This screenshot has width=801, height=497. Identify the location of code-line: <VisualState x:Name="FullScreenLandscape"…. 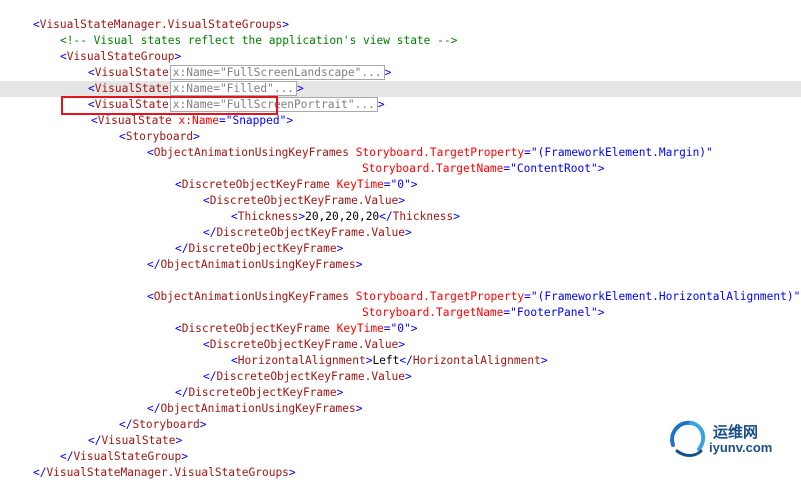
(195, 64).